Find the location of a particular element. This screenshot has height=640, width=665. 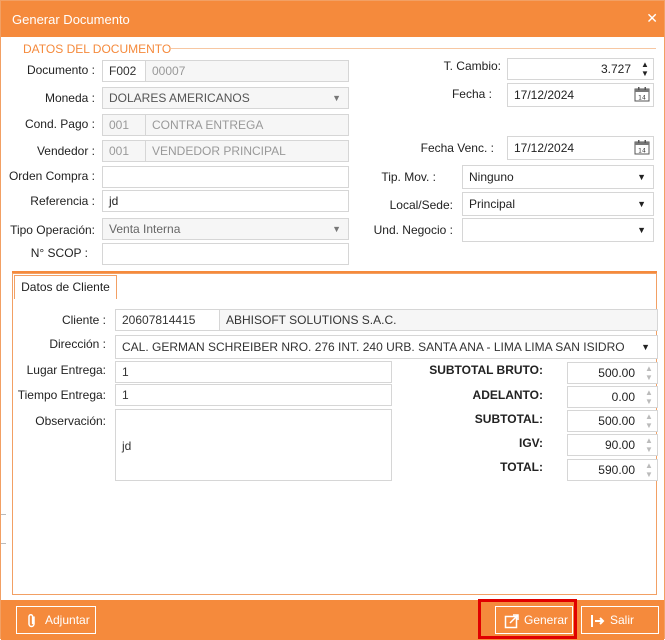

documento-label: Documento : is located at coordinates (60, 70).